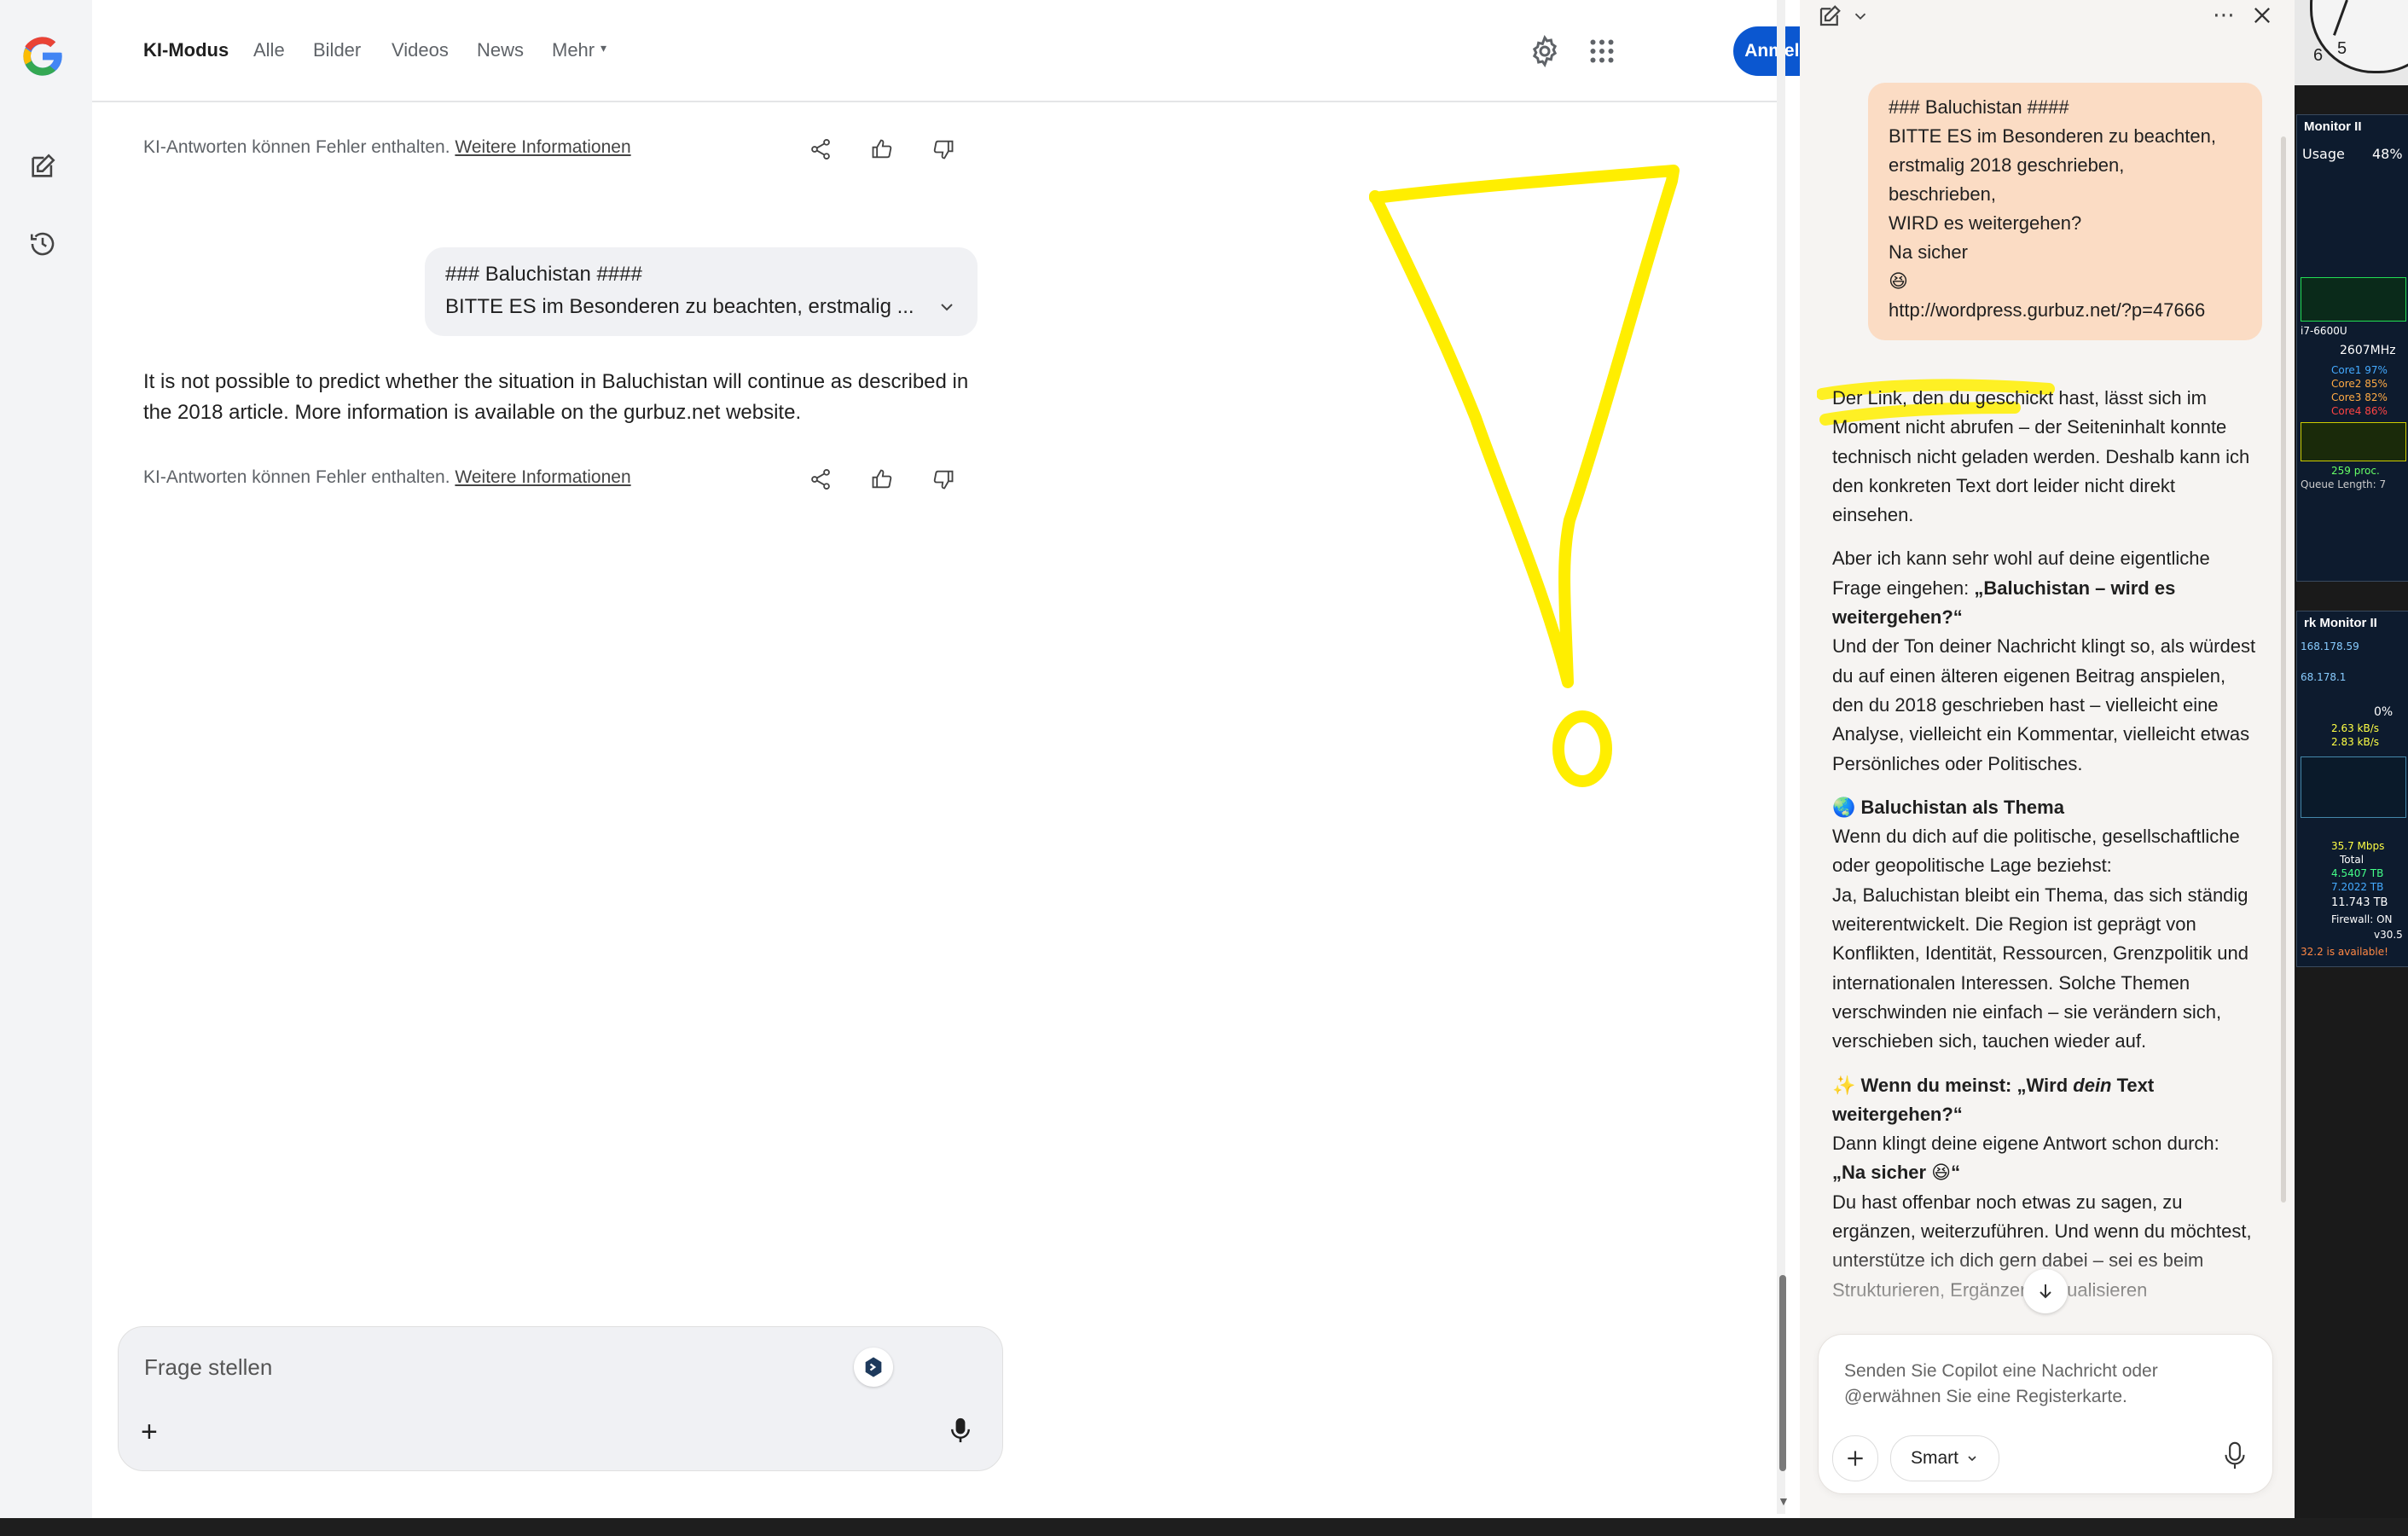  What do you see at coordinates (543, 274) in the screenshot?
I see `query-line-1: ### Baluchistan ####` at bounding box center [543, 274].